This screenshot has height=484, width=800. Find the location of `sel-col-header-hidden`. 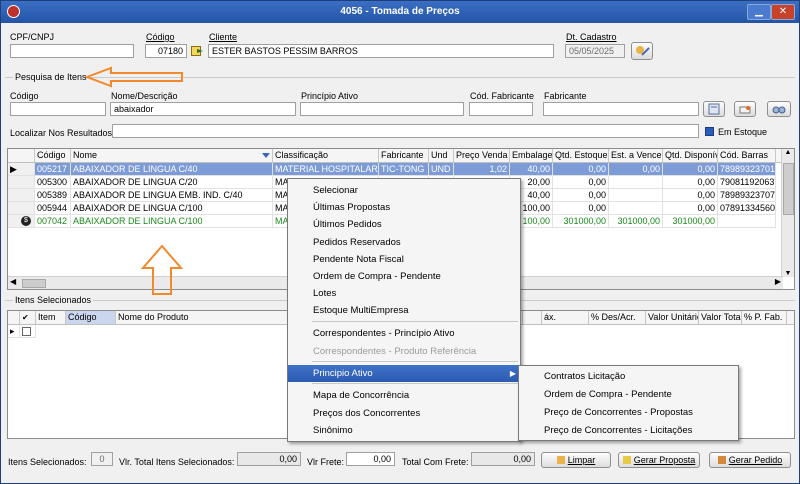

sel-col-header-hidden is located at coordinates (532, 317).